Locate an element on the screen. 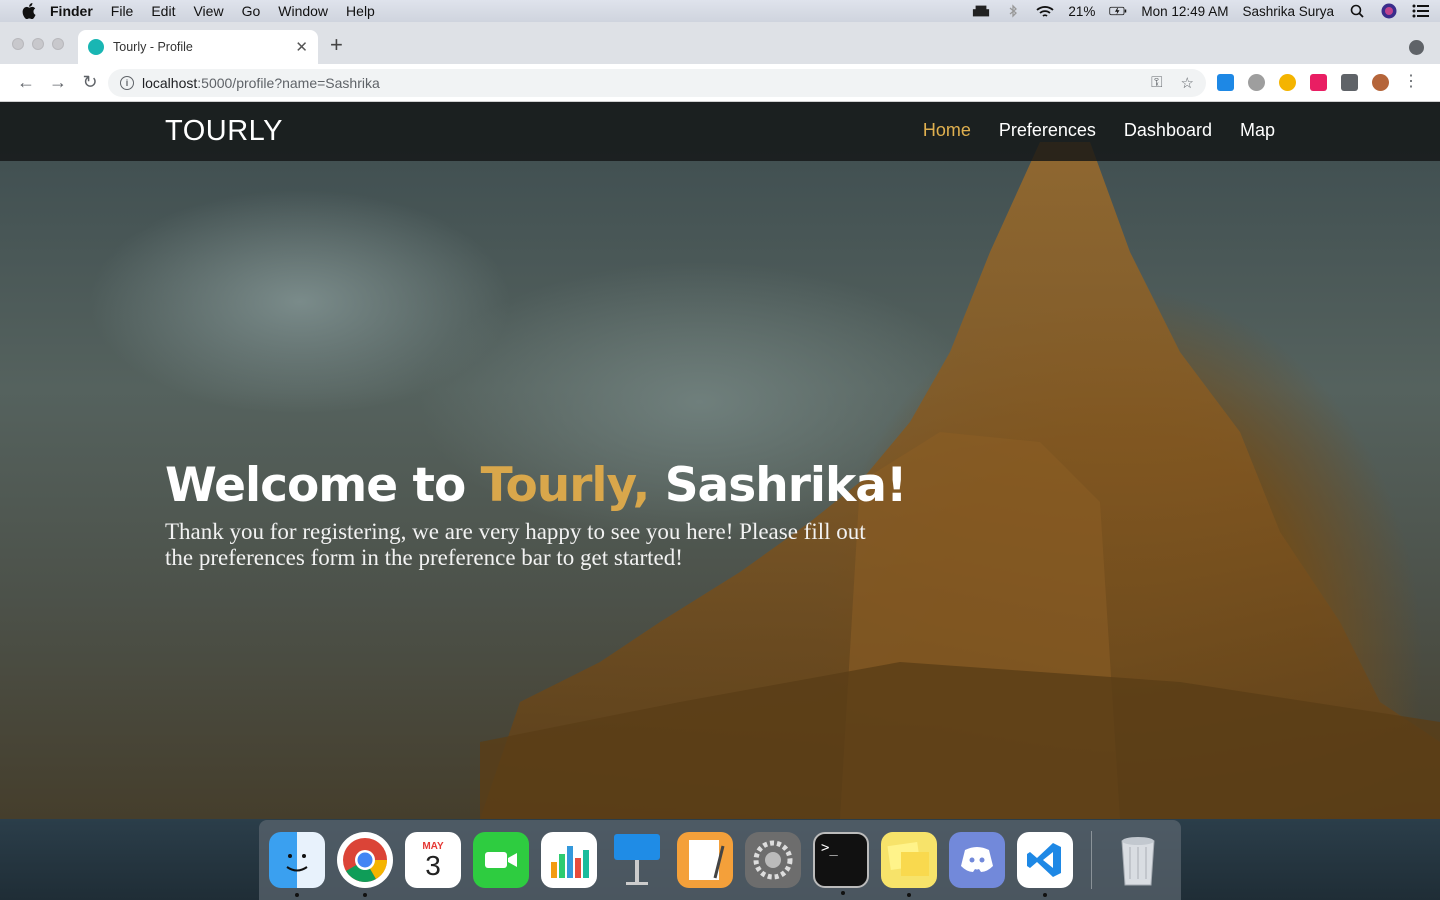  battery-icon is located at coordinates (1118, 11).